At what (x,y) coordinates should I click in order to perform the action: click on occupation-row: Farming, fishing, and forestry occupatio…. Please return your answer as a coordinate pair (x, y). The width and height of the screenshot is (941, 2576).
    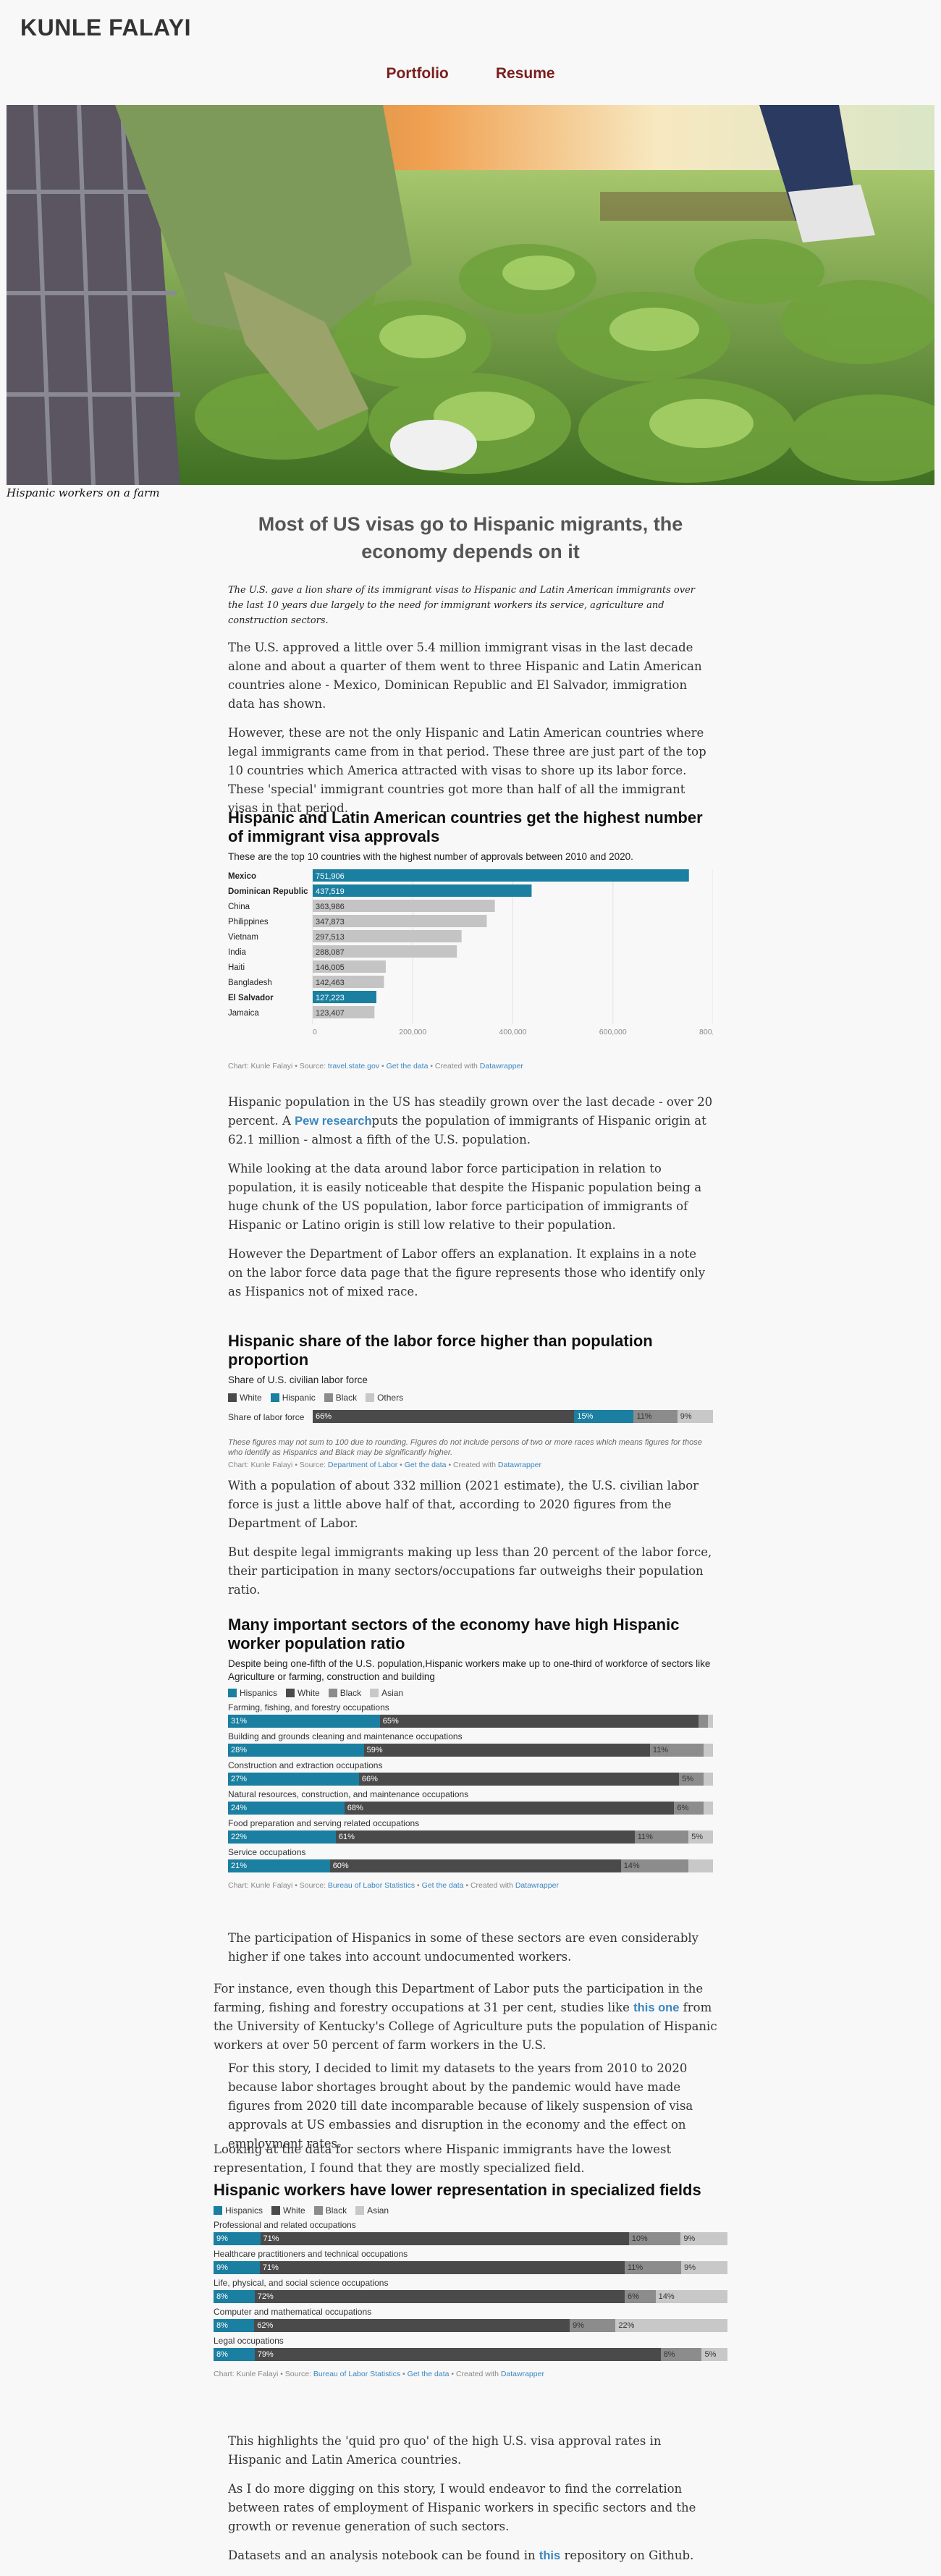
    Looking at the image, I should click on (470, 1715).